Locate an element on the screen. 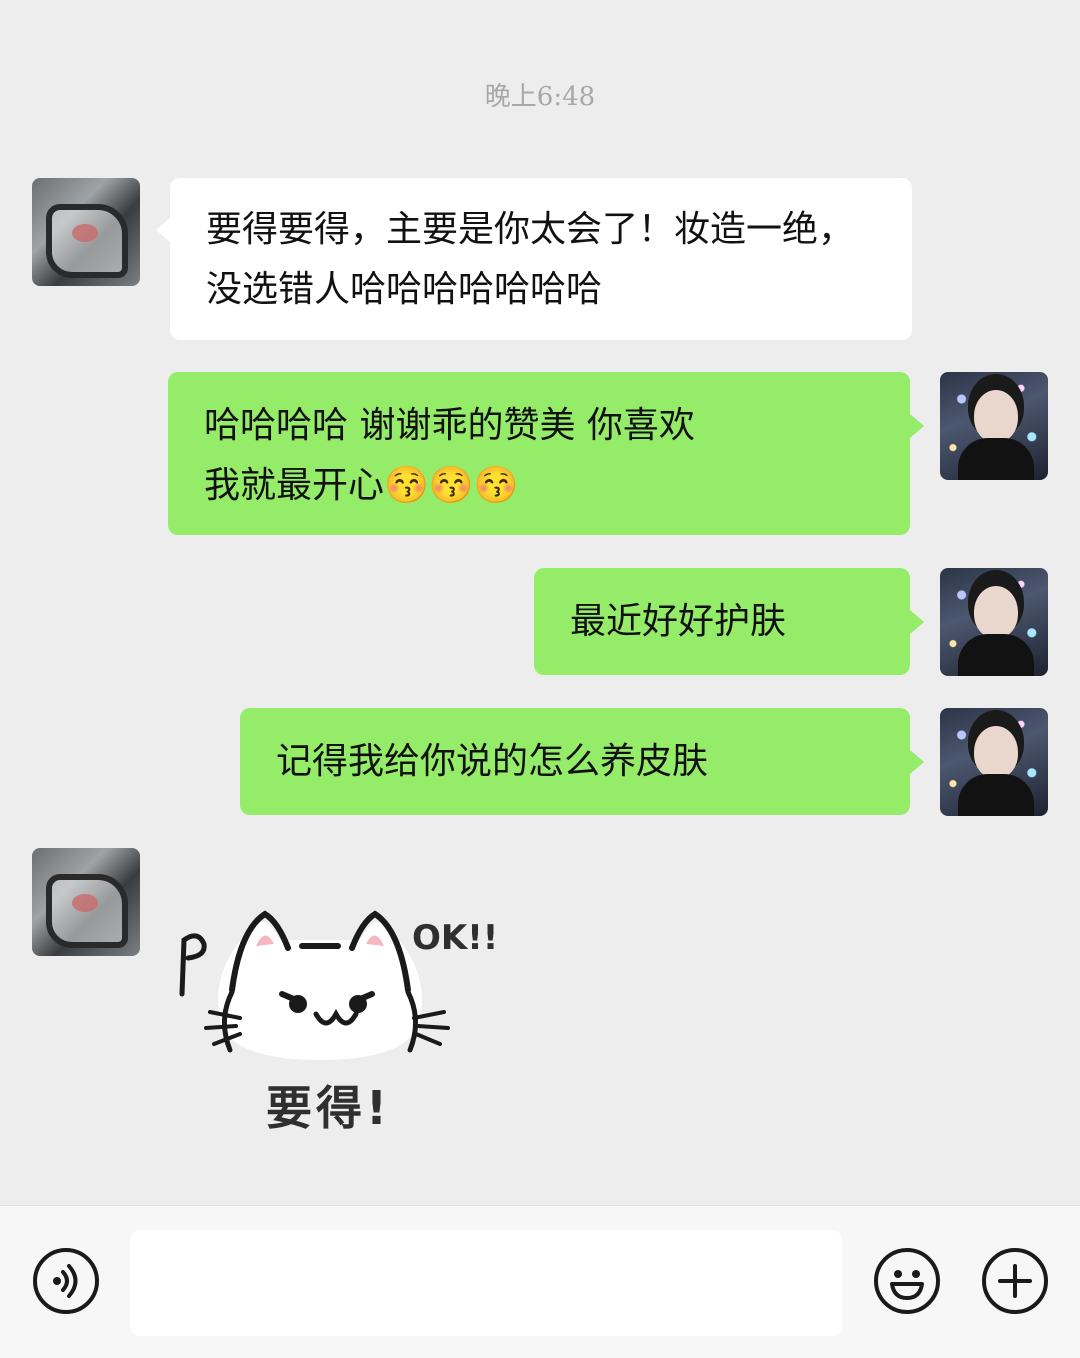 This screenshot has height=1358, width=1080. message-text-line: 我就最开心😚😚😚 is located at coordinates (361, 485).